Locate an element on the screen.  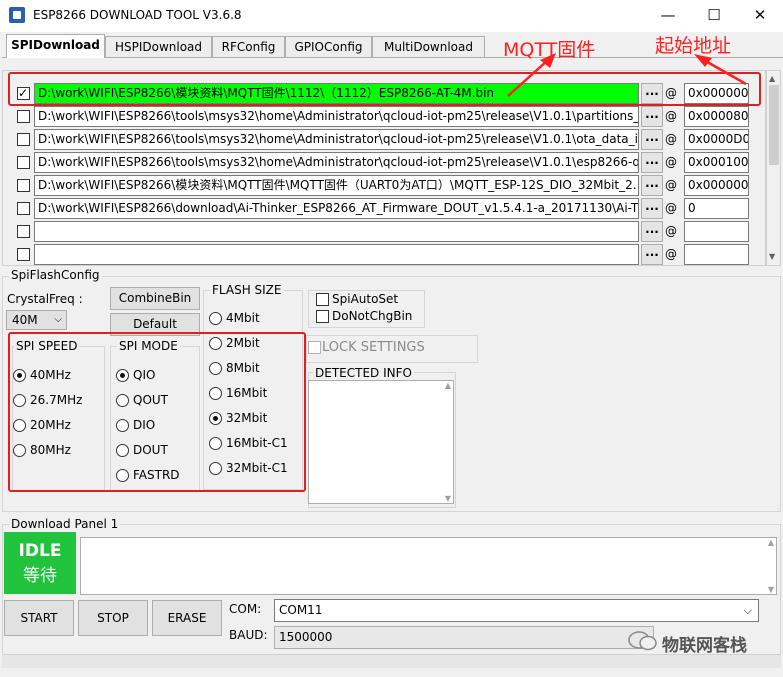
spi-auto-set-checkbox is located at coordinates (322, 299).